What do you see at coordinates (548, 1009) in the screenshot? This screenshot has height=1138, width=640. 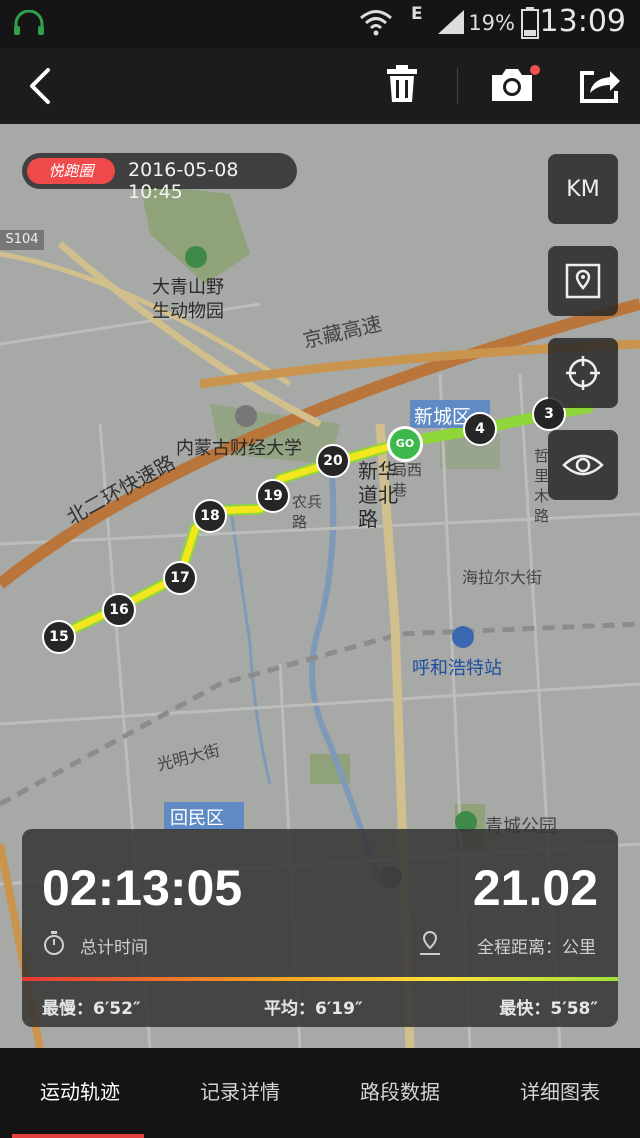 I see `fastest-pace: 最快：5′58″` at bounding box center [548, 1009].